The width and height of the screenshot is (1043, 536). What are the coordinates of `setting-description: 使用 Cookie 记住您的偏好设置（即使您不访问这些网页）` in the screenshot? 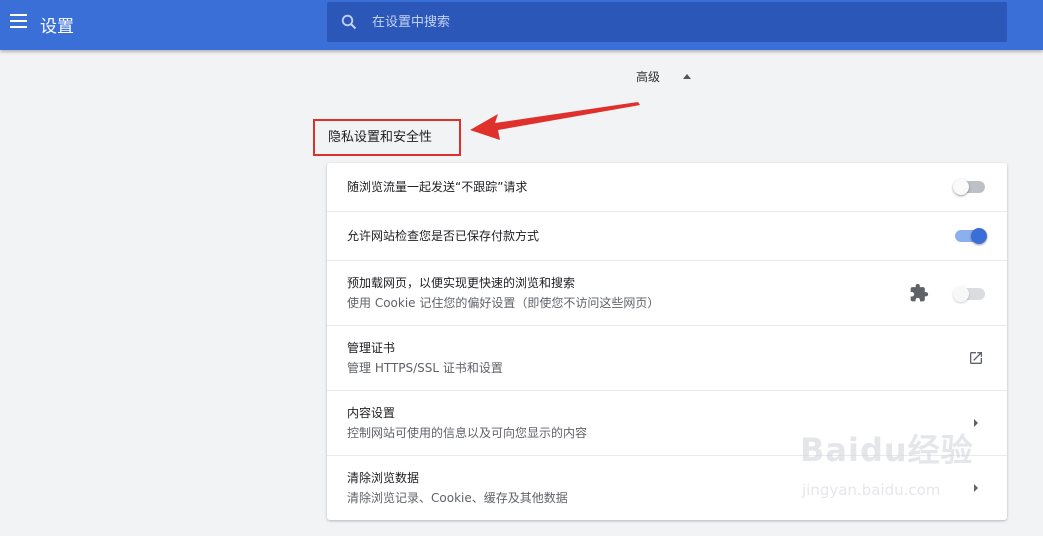 It's located at (503, 303).